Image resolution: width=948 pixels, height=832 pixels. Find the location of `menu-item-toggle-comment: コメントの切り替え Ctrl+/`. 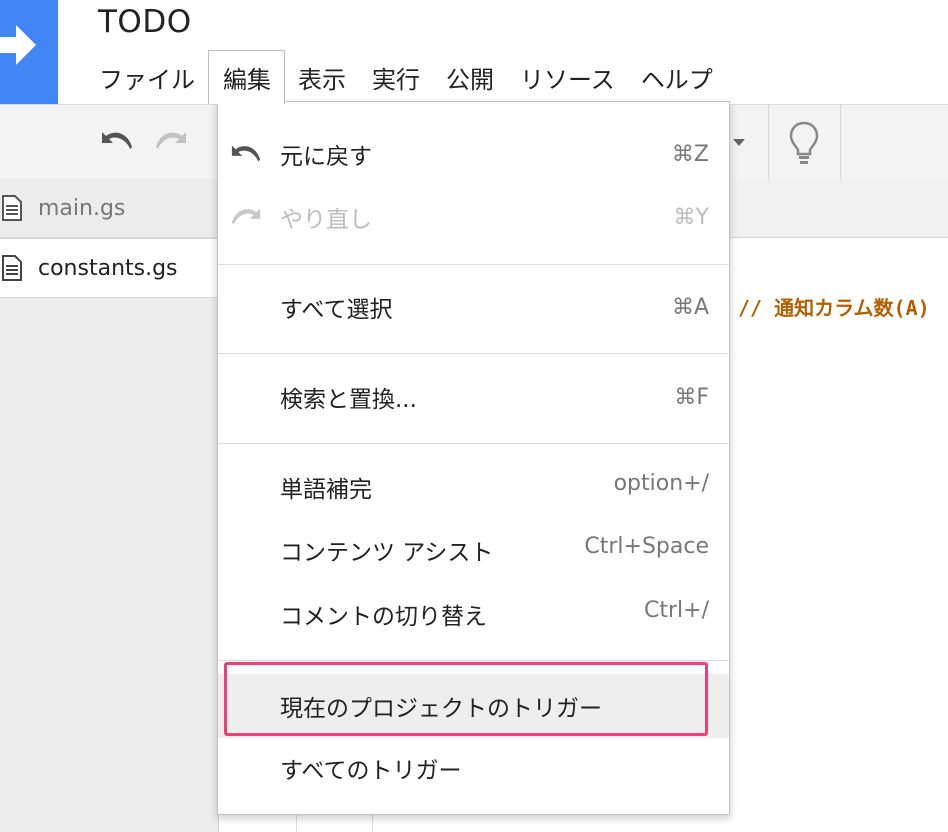

menu-item-toggle-comment: コメントの切り替え Ctrl+/ is located at coordinates (473, 614).